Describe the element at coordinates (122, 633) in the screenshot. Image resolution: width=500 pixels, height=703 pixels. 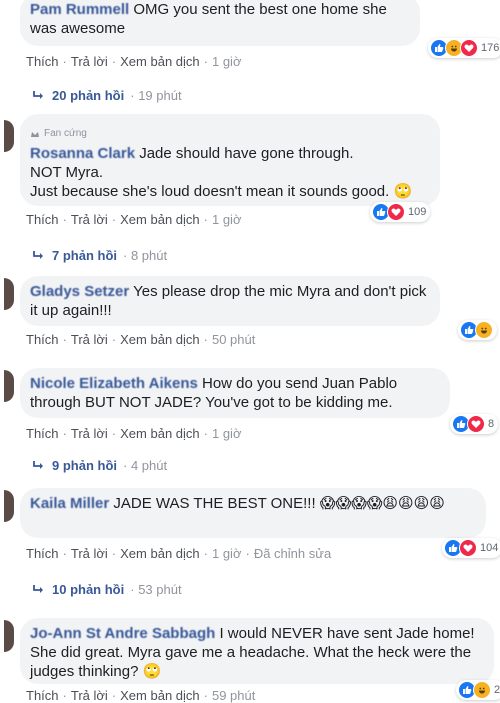
I see `comment-author: Jo-Ann St Andre Sabbagh` at that location.